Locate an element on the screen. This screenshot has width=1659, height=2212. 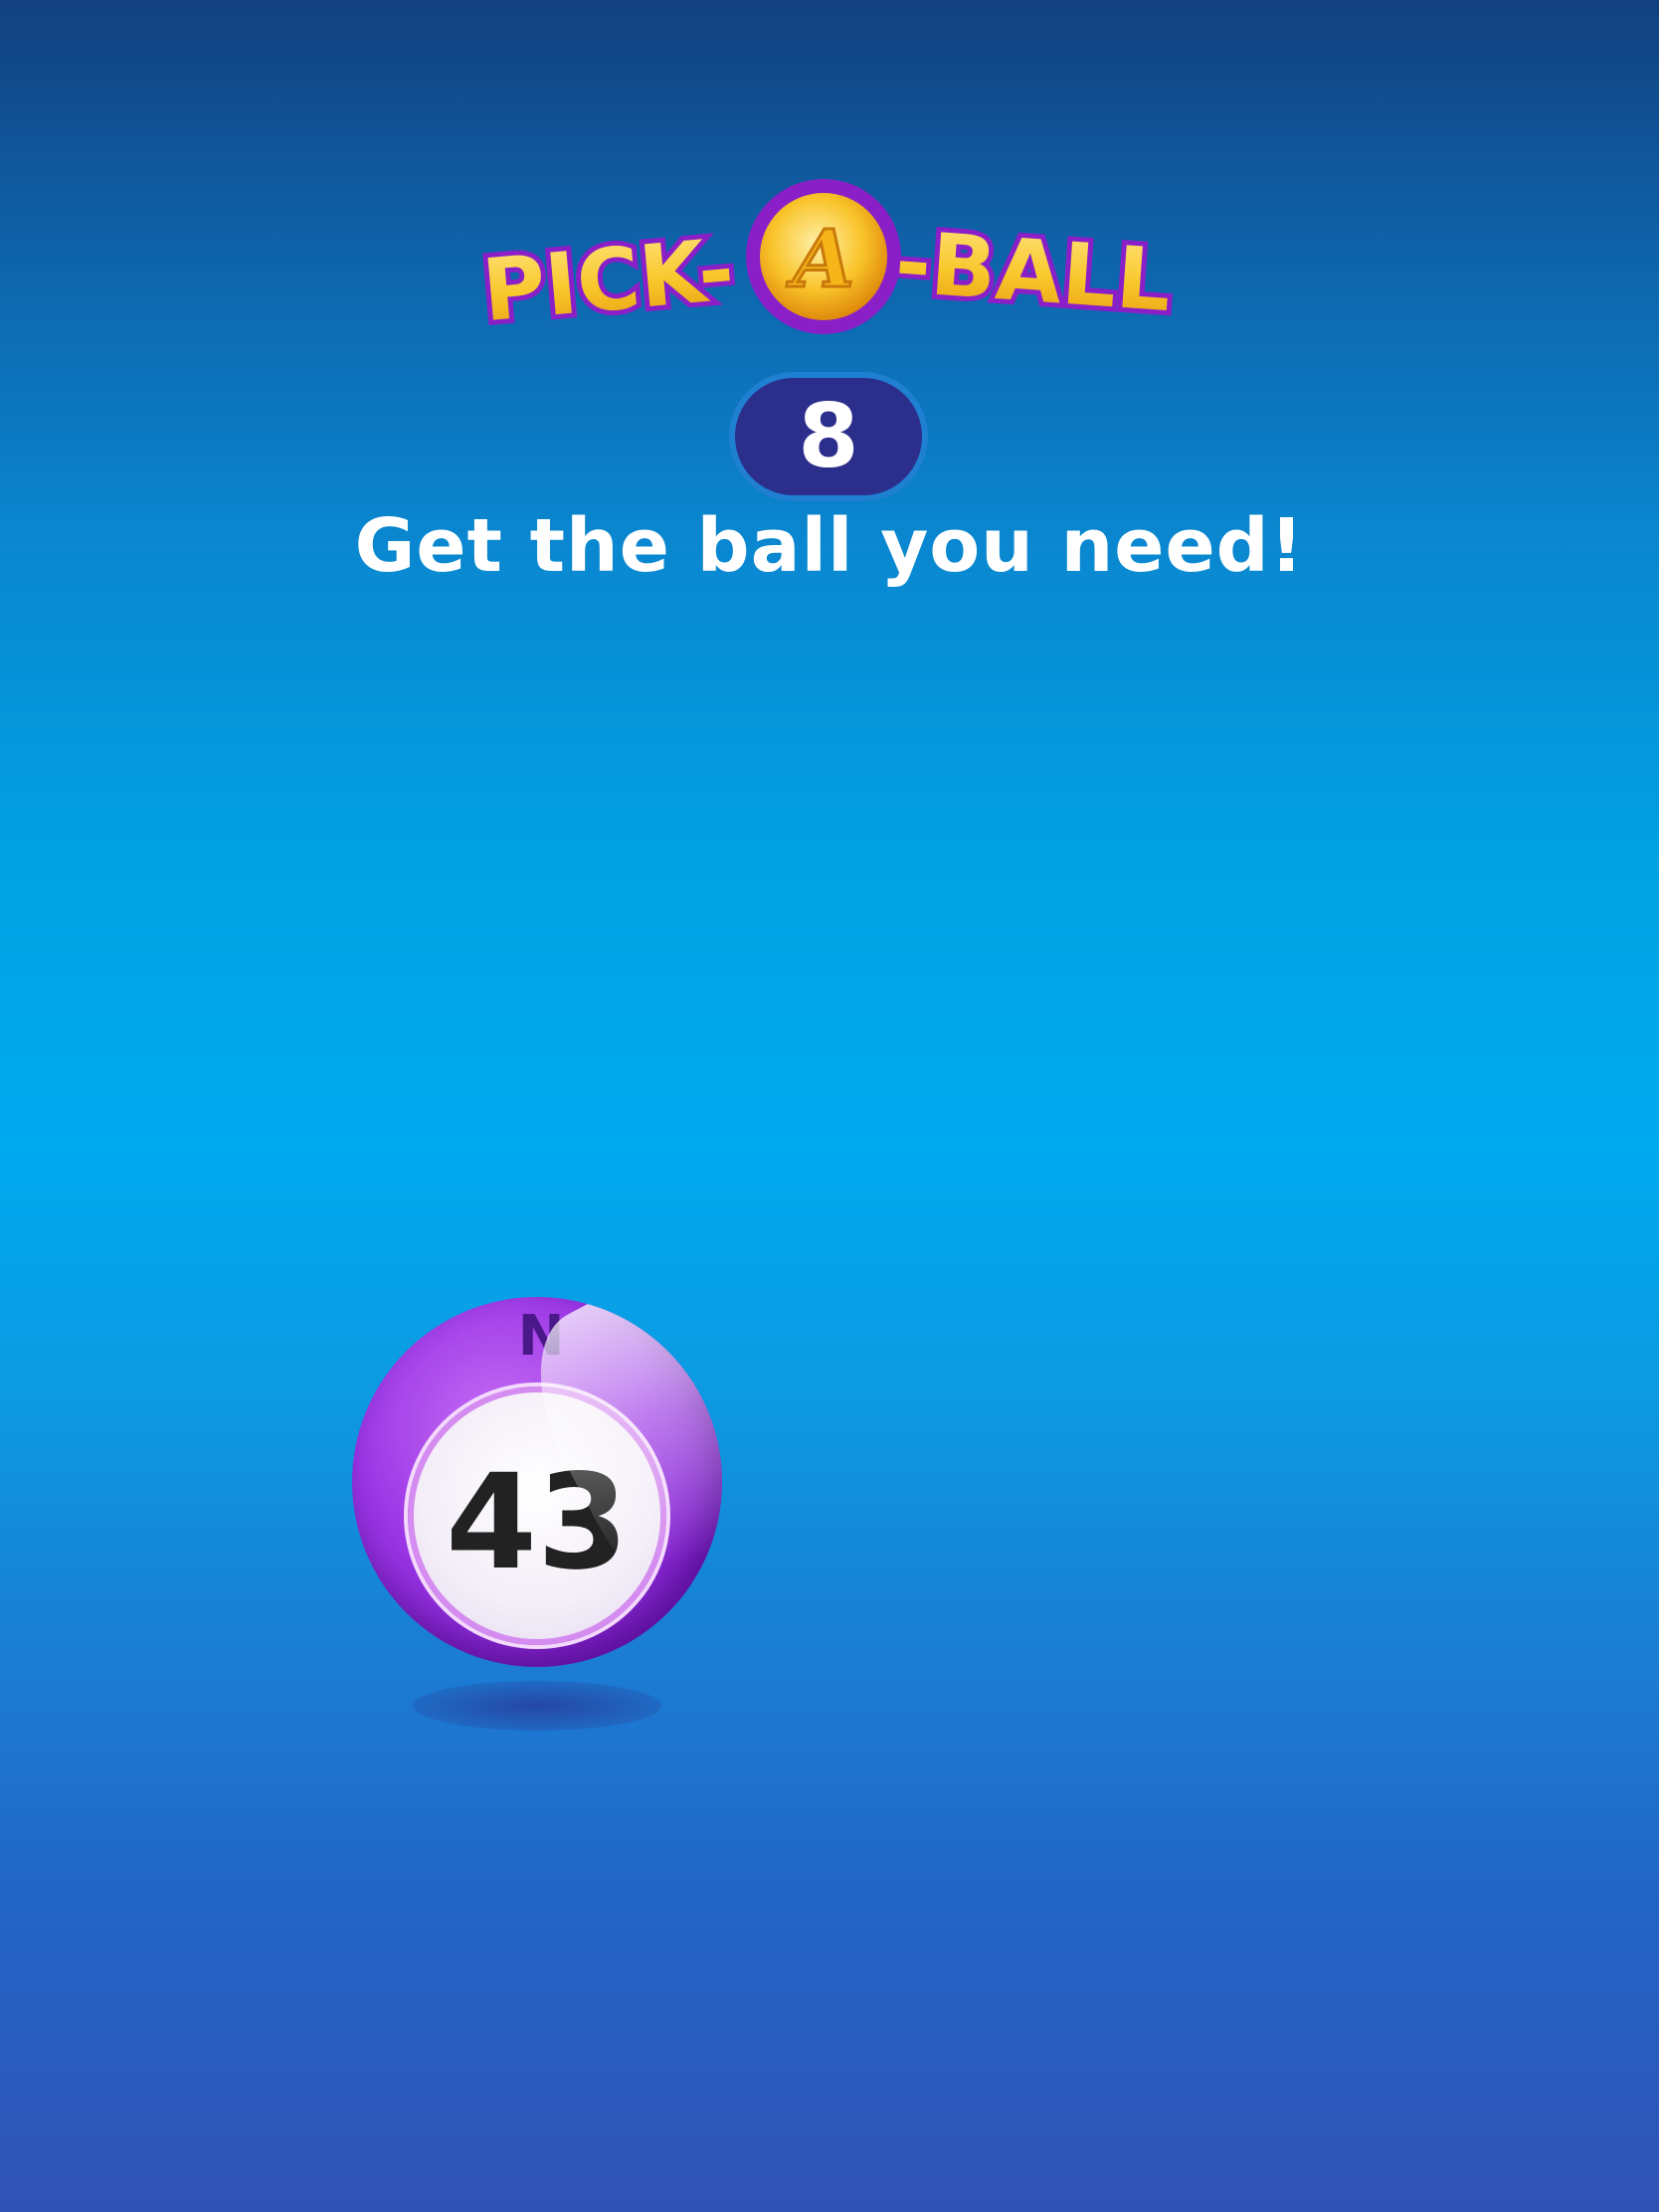
pick-counter-value: 8 is located at coordinates (828, 436).